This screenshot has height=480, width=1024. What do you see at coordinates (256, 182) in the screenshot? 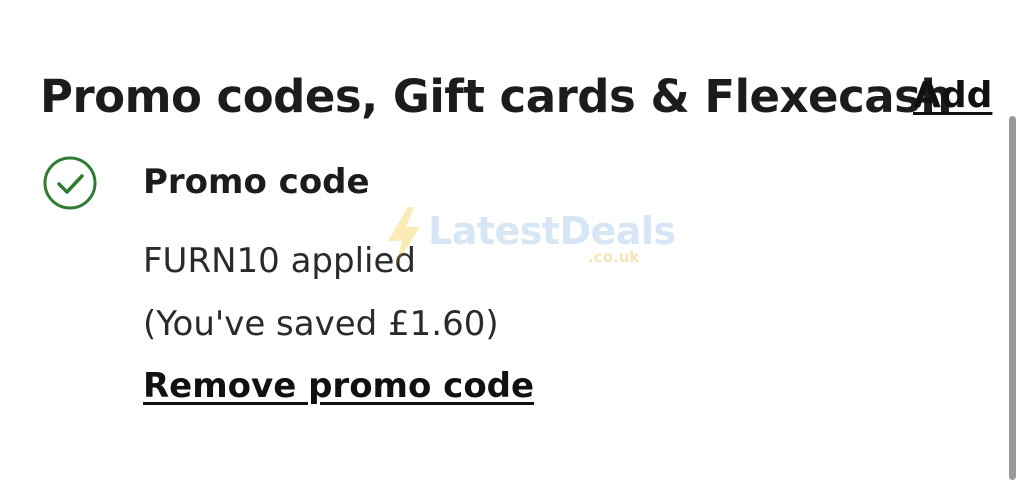
I see `promo-code-heading: Promo code` at bounding box center [256, 182].